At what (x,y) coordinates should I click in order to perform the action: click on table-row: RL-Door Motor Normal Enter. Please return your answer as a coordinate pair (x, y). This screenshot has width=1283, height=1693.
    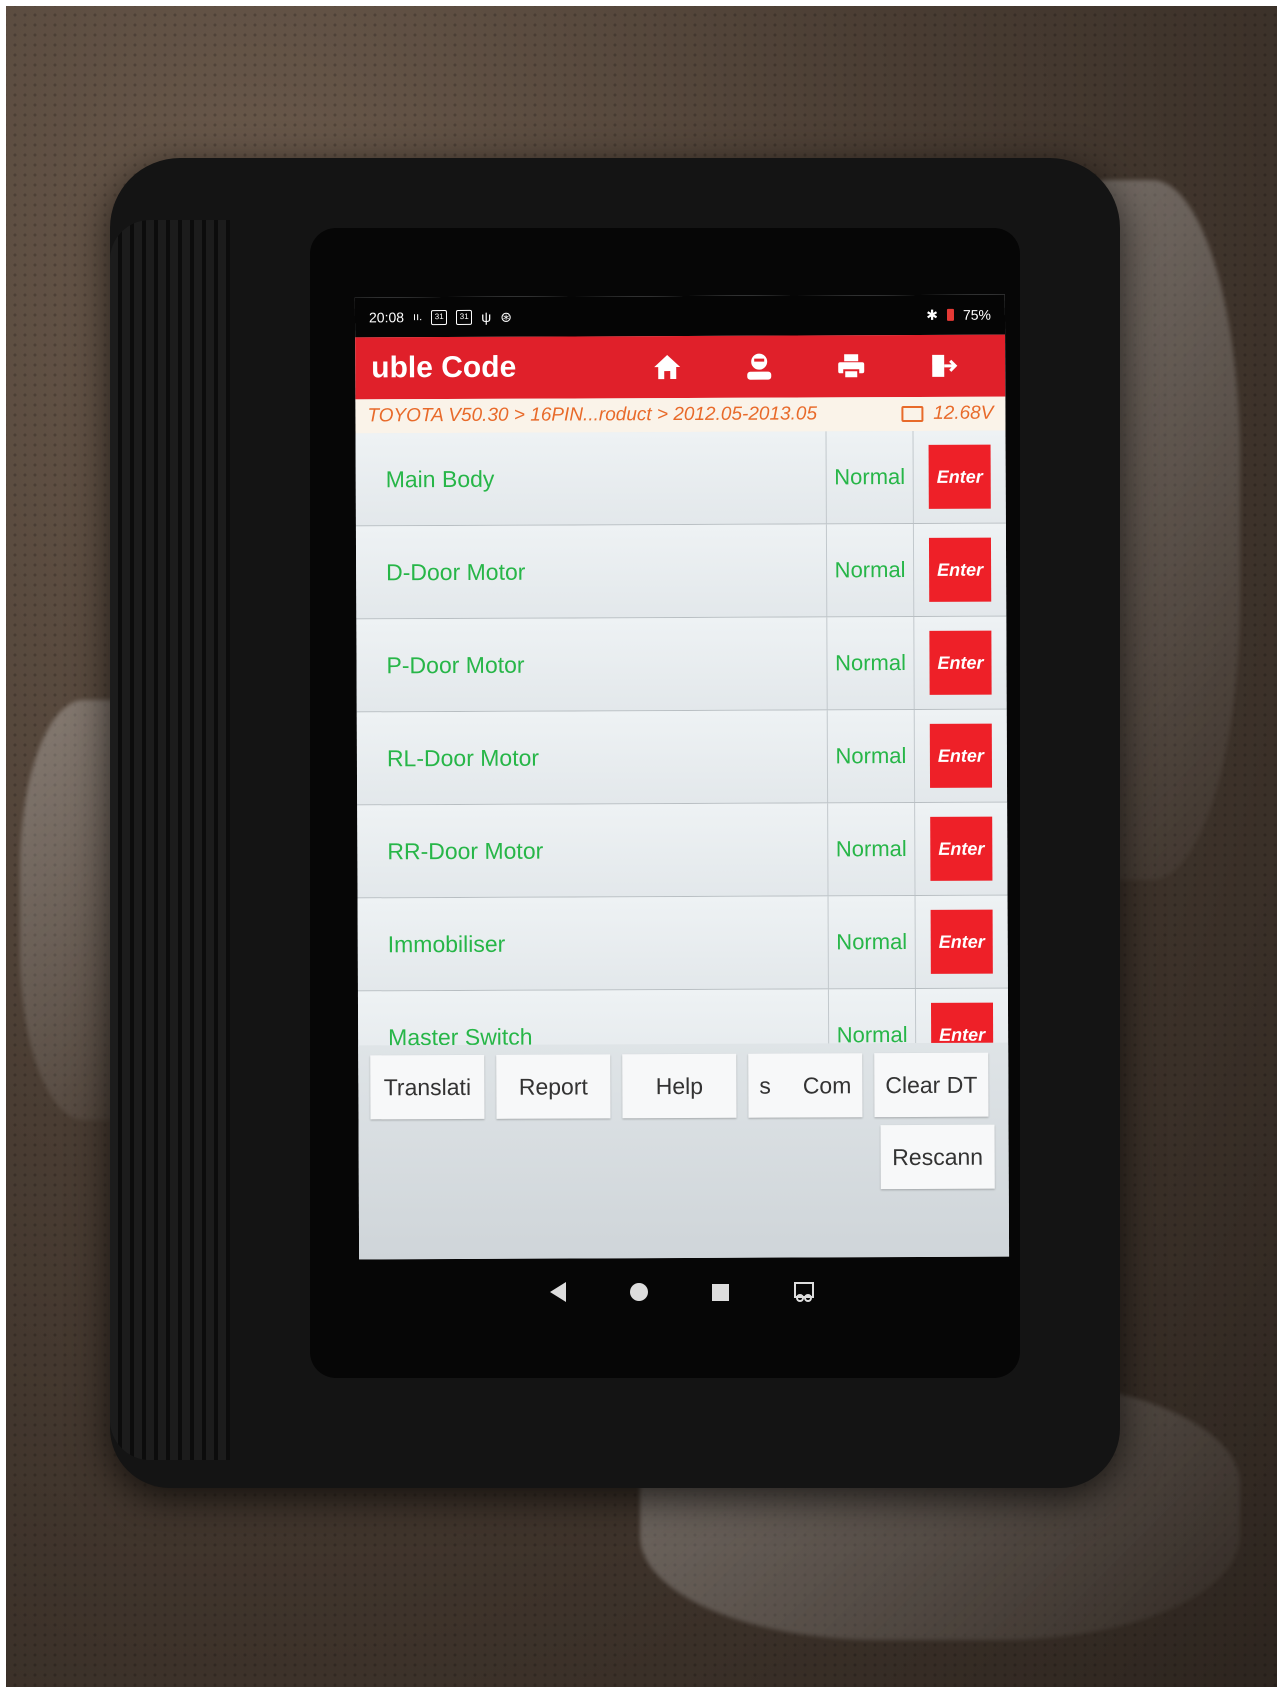
    Looking at the image, I should click on (682, 757).